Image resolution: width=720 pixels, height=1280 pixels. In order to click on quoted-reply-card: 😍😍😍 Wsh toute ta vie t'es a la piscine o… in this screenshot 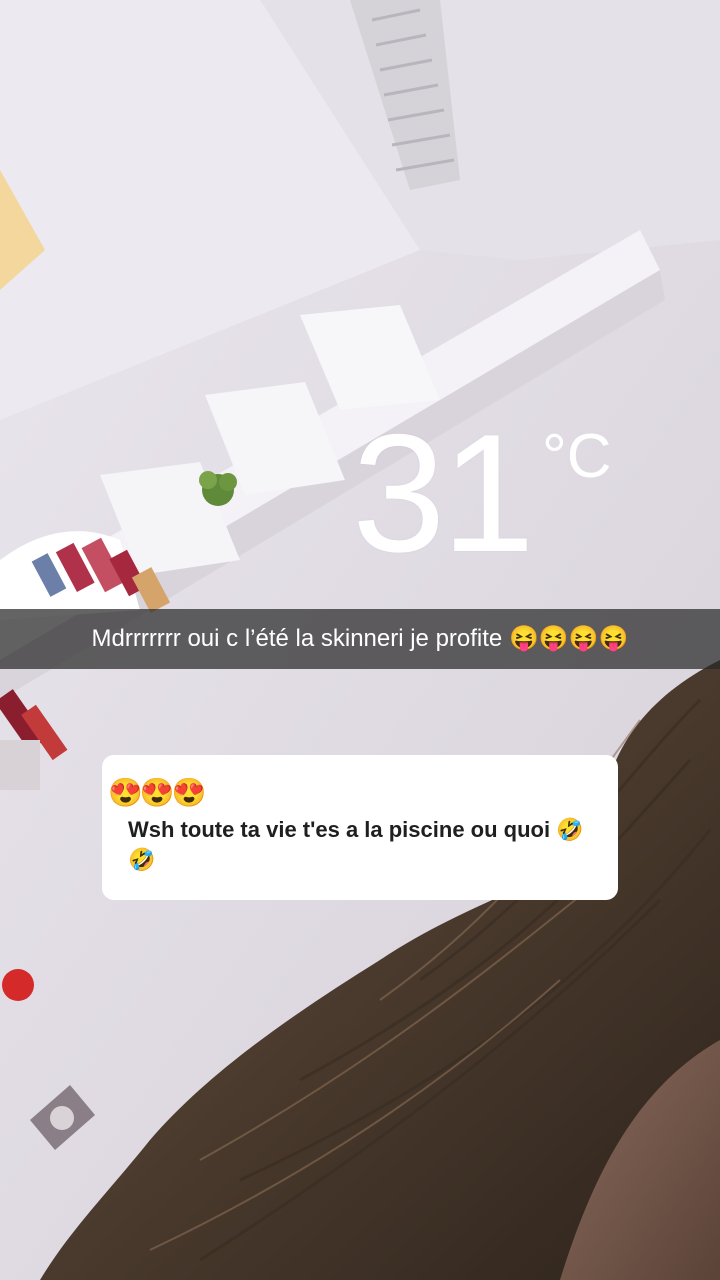, I will do `click(360, 827)`.